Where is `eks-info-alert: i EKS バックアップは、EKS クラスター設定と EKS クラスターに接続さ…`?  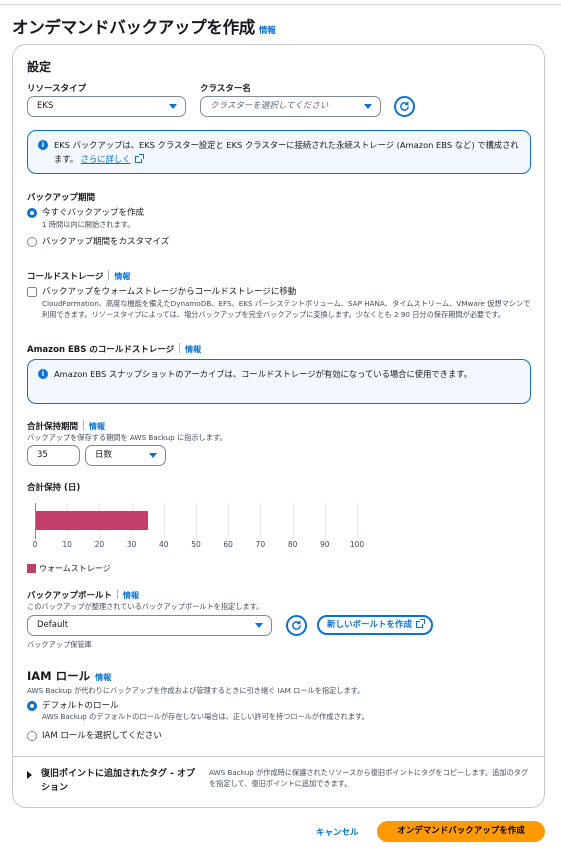 eks-info-alert: i EKS バックアップは、EKS クラスター設定と EKS クラスターに接続さ… is located at coordinates (279, 152).